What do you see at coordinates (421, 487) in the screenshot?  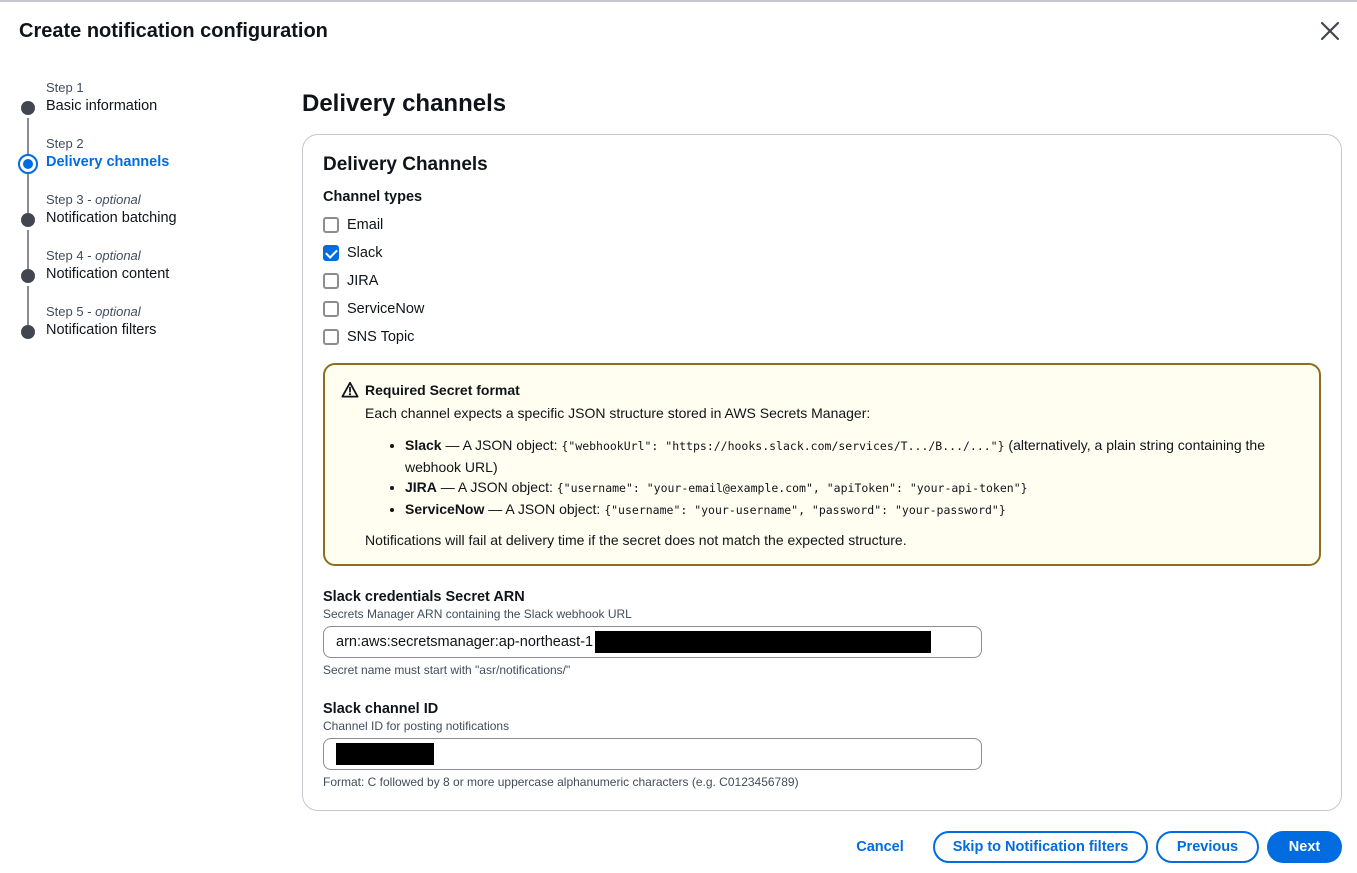 I see `alert-item-name: JIRA` at bounding box center [421, 487].